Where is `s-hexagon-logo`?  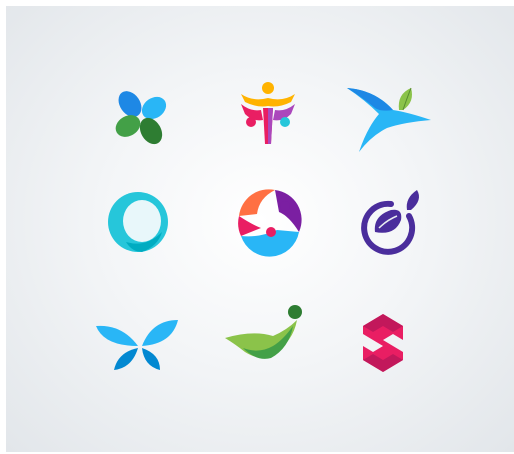
s-hexagon-logo is located at coordinates (390, 341).